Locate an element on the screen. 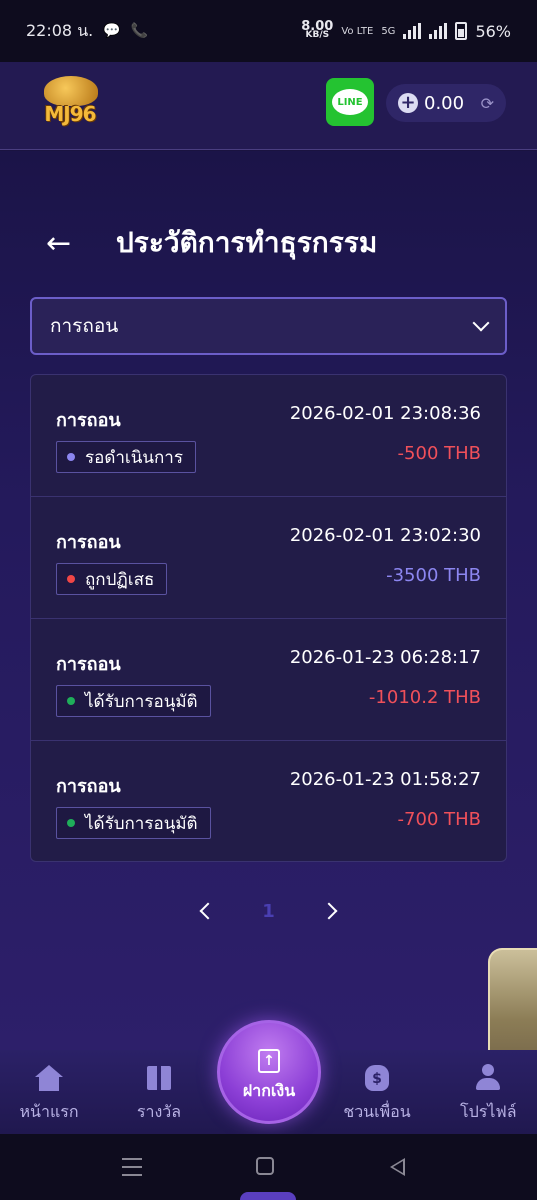  status-badge: ถูกปฏิเสธ is located at coordinates (112, 579).